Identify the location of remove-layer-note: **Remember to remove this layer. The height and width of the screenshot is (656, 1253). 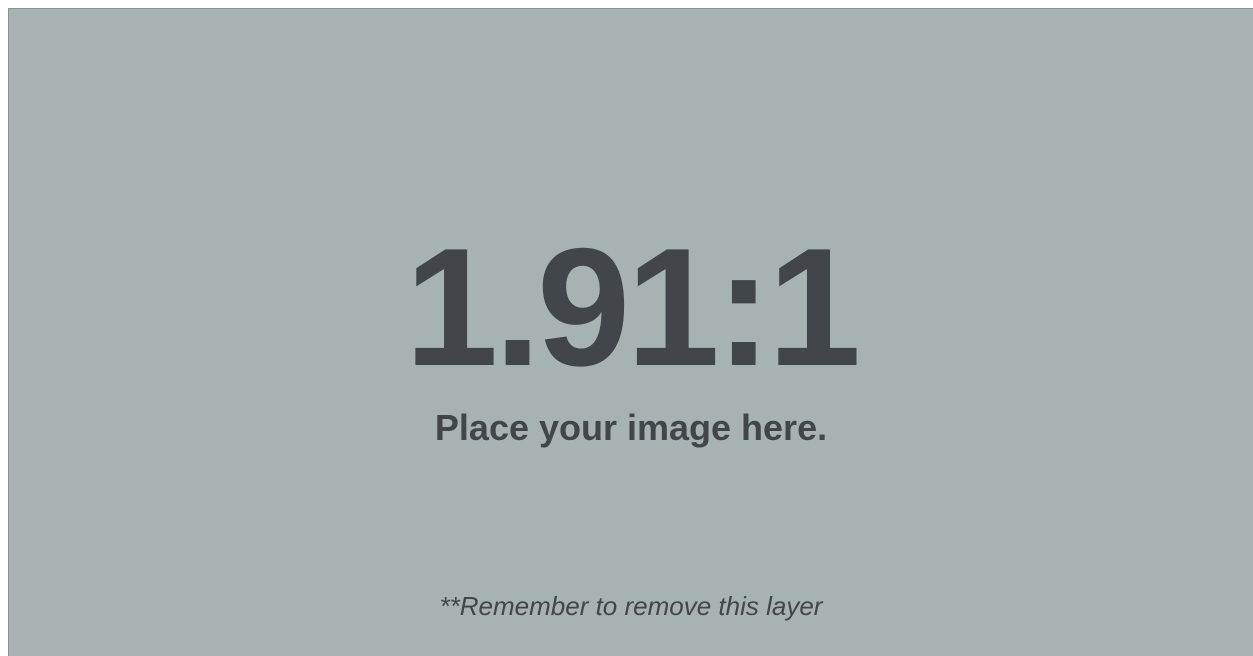
(631, 606).